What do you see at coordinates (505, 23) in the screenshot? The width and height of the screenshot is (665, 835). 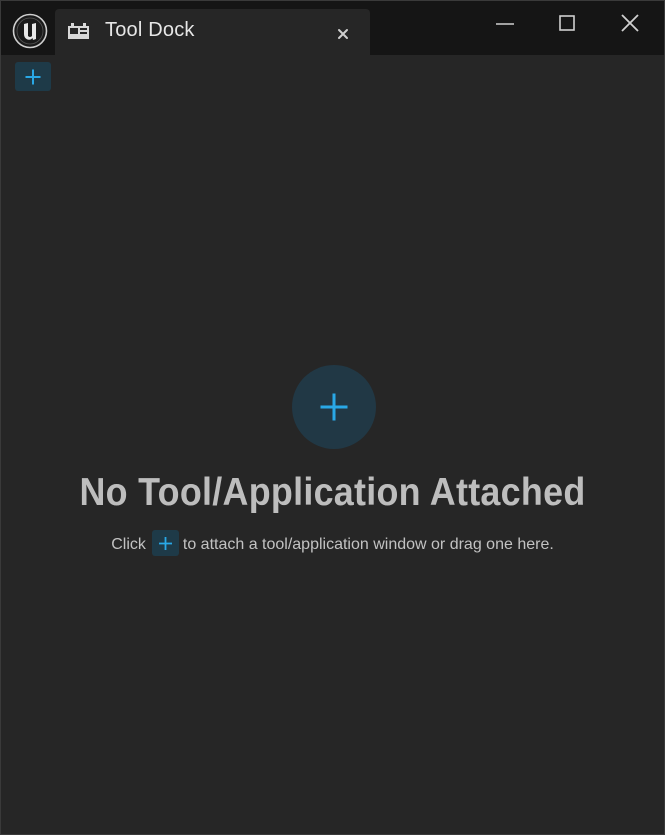 I see `minimize-button` at bounding box center [505, 23].